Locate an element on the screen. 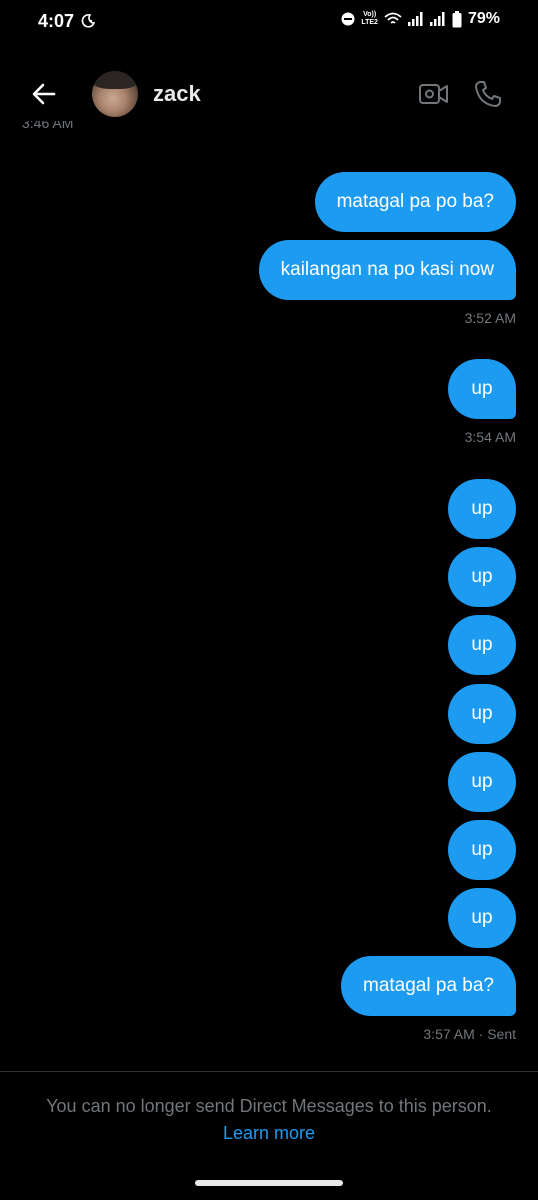 This screenshot has width=538, height=1200. phone-icon is located at coordinates (488, 94).